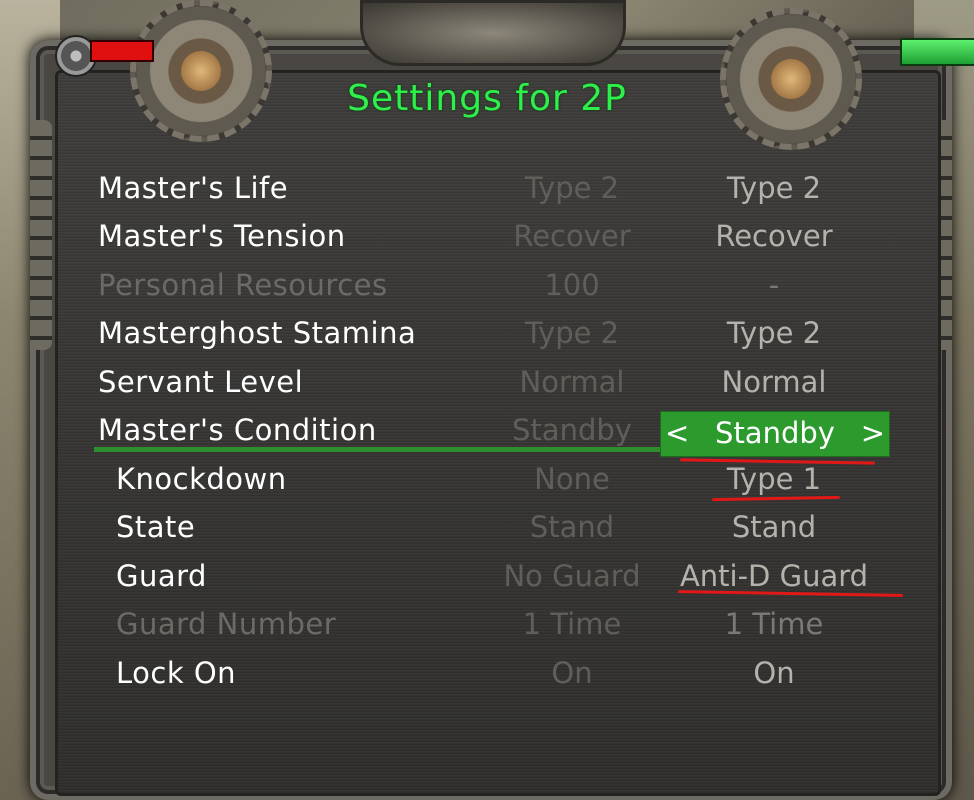 The height and width of the screenshot is (800, 974). I want to click on page-title: Settings for 2P, so click(487, 98).